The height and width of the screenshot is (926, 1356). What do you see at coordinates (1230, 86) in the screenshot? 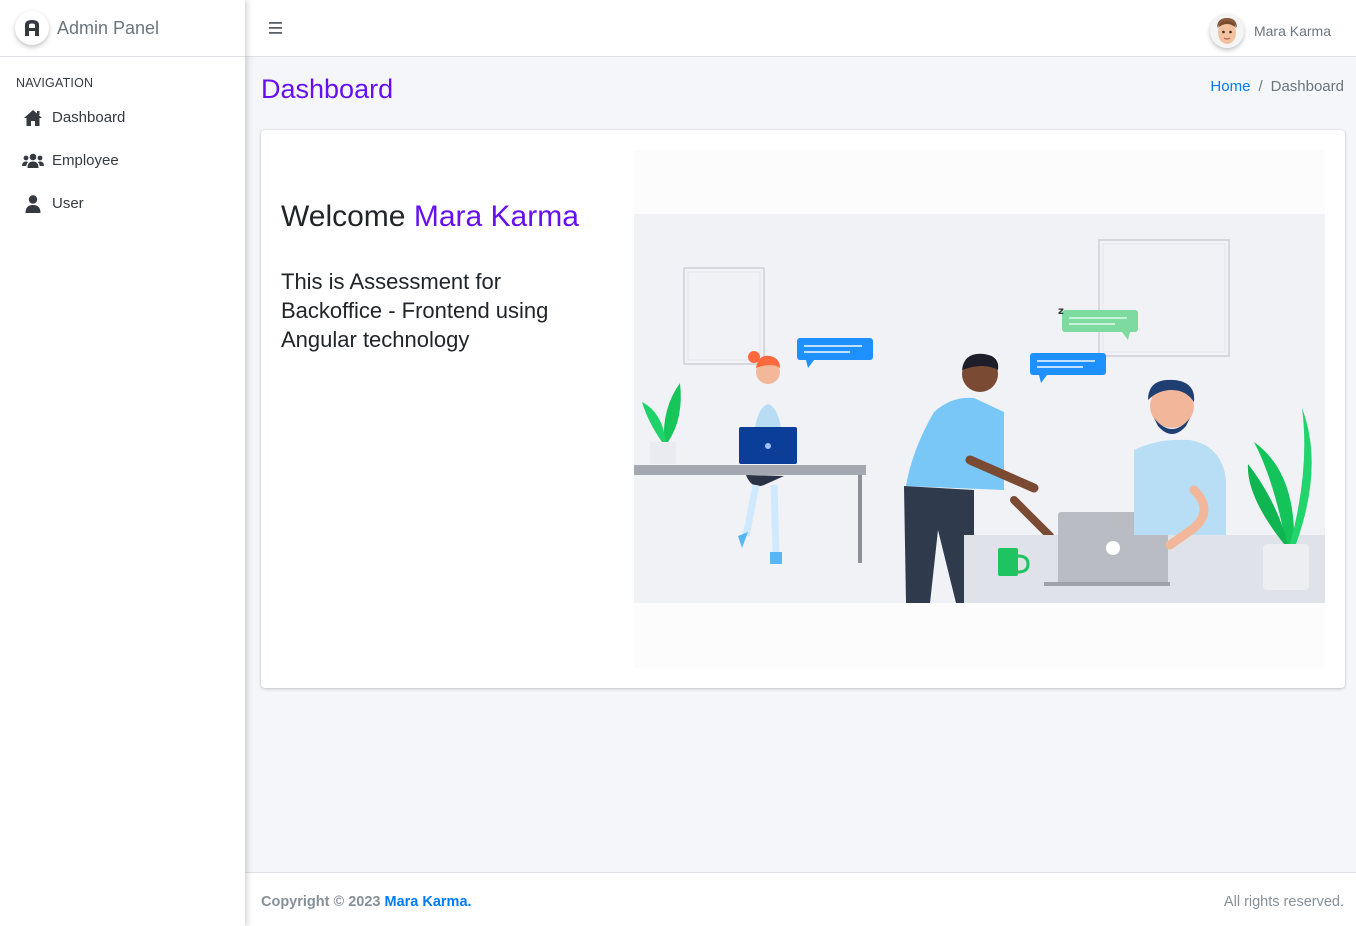
I see `breadcrumb-home-link: Home` at bounding box center [1230, 86].